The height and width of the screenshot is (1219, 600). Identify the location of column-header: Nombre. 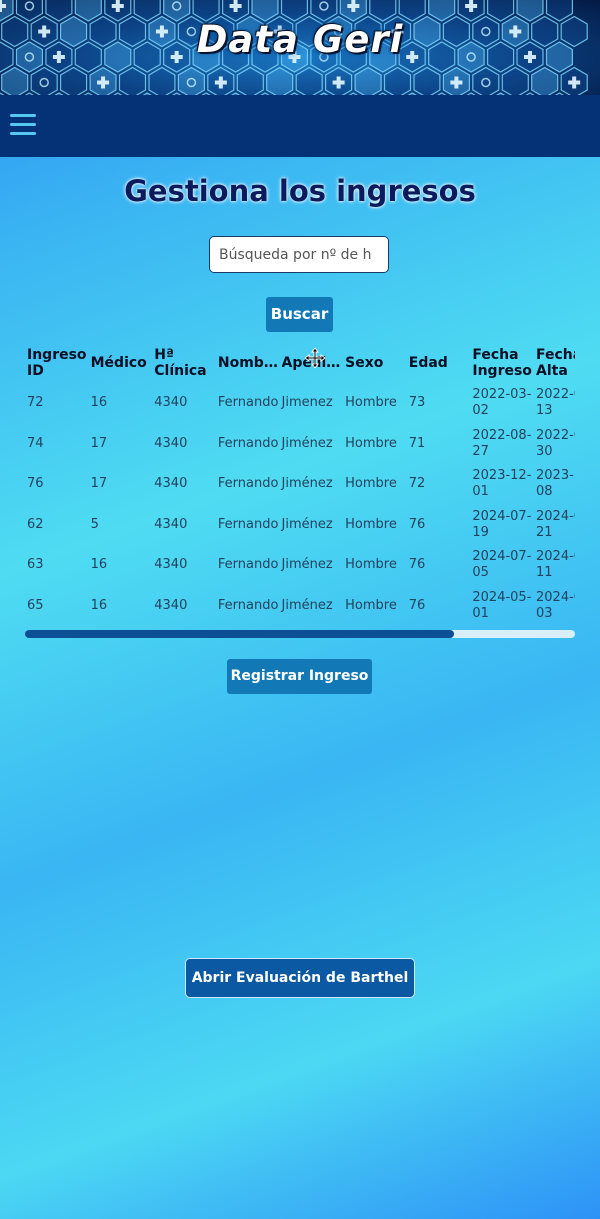
(248, 363).